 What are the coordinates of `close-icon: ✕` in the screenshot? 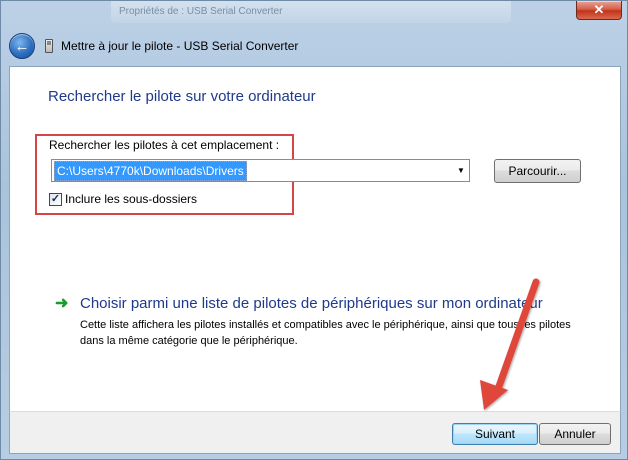 It's located at (599, 9).